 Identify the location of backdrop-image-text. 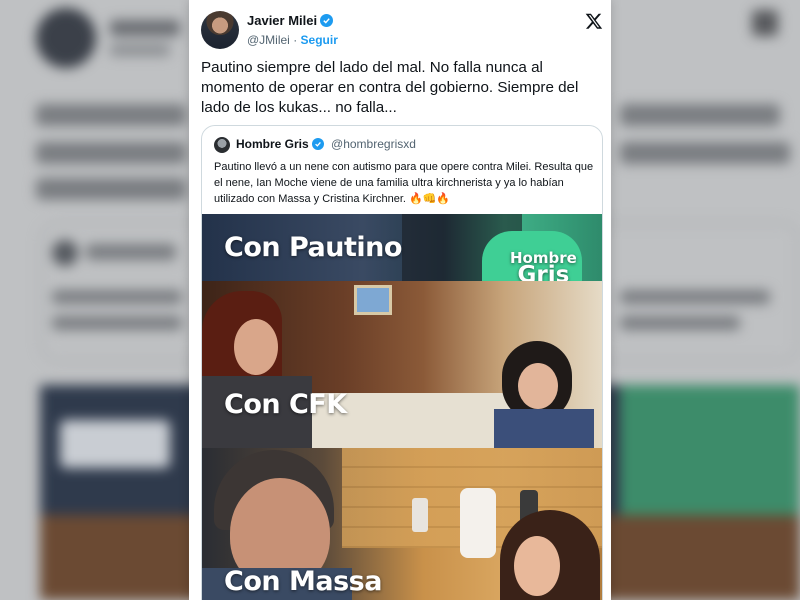
(115, 444).